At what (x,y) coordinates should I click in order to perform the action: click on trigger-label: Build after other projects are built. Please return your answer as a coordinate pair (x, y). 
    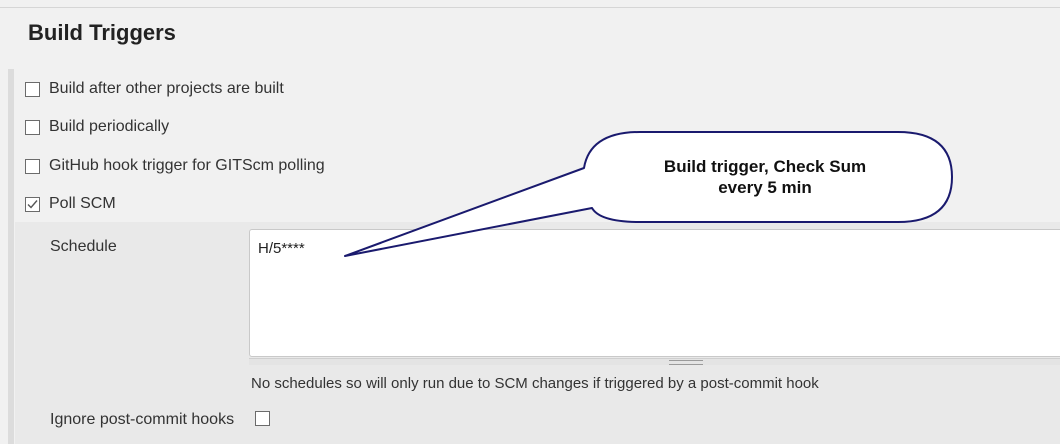
    Looking at the image, I should click on (166, 88).